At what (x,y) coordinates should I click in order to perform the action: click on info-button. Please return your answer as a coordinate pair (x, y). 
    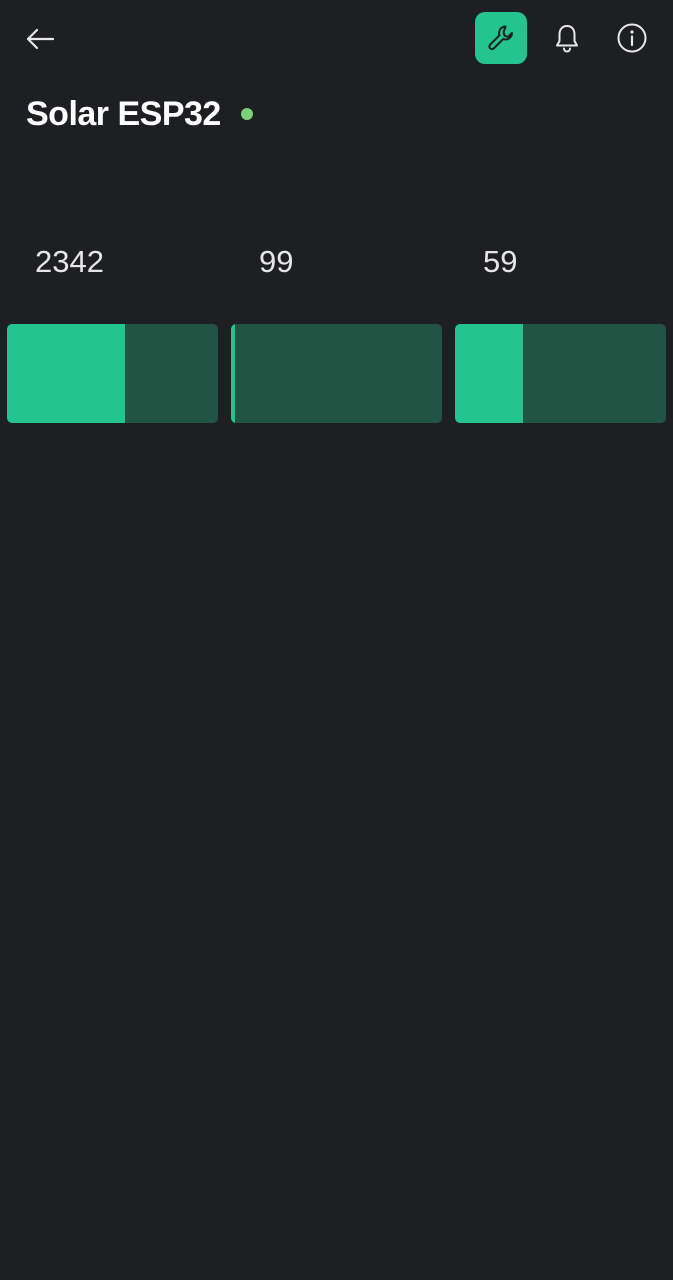
    Looking at the image, I should click on (632, 38).